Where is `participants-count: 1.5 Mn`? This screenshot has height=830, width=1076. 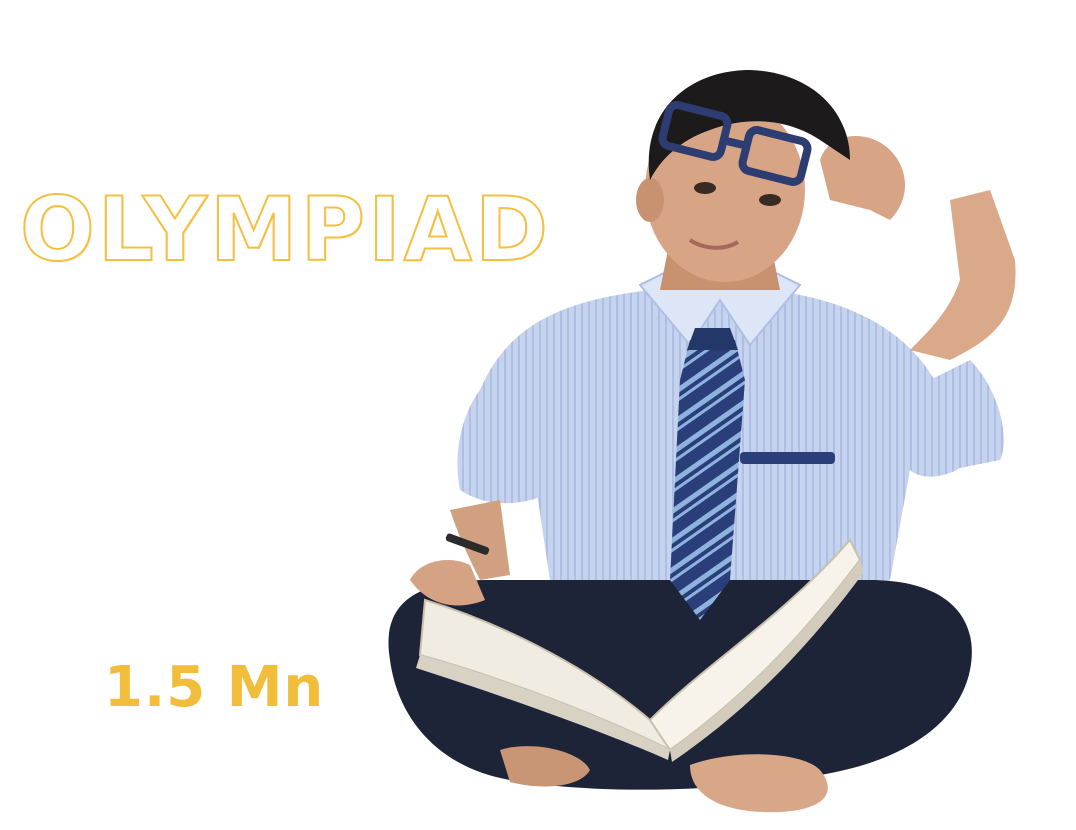
participants-count: 1.5 Mn is located at coordinates (214, 687).